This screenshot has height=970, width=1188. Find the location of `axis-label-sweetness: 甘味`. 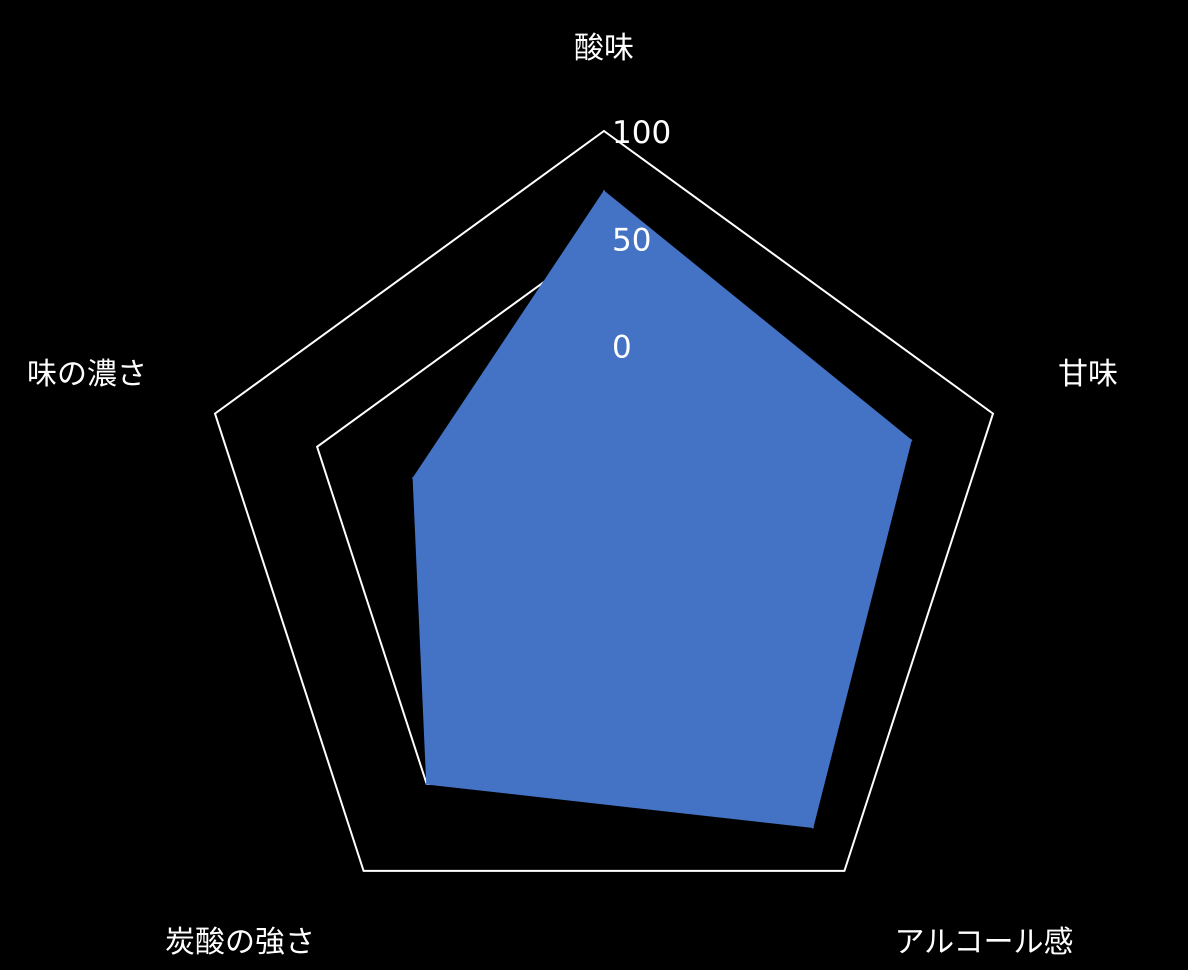

axis-label-sweetness: 甘味 is located at coordinates (1088, 374).